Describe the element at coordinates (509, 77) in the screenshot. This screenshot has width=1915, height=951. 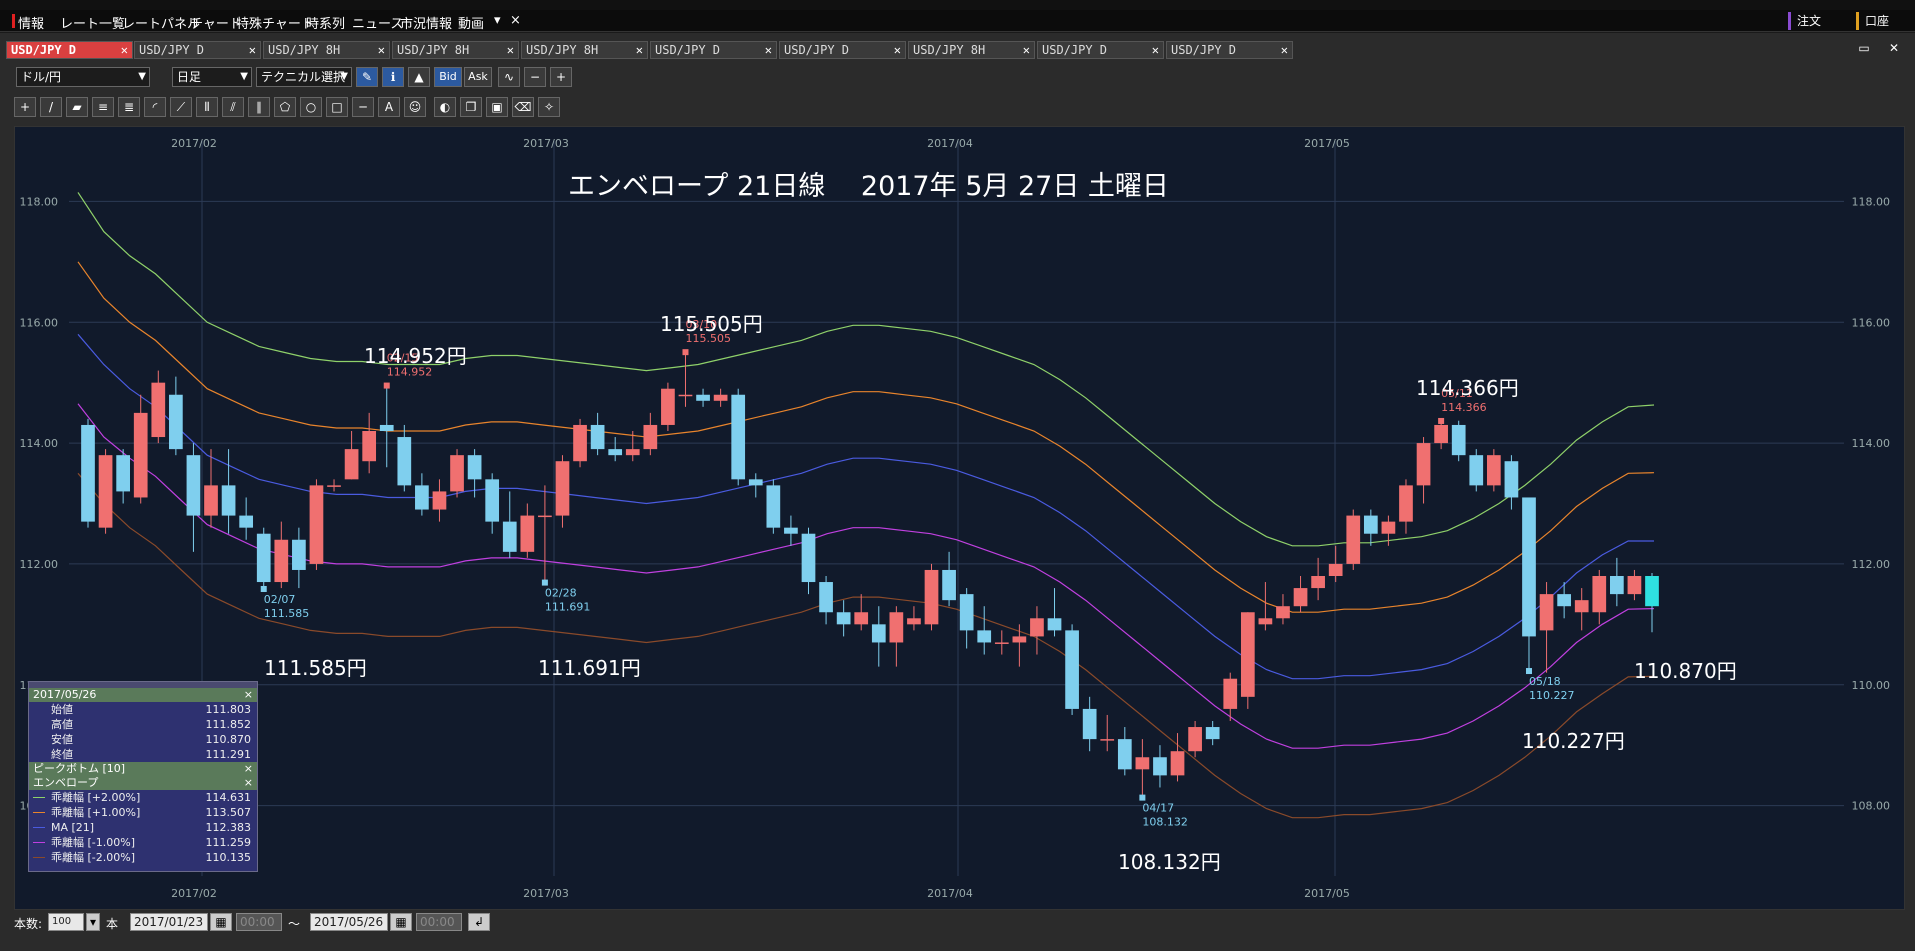
I see `waveform-icon: ∿` at that location.